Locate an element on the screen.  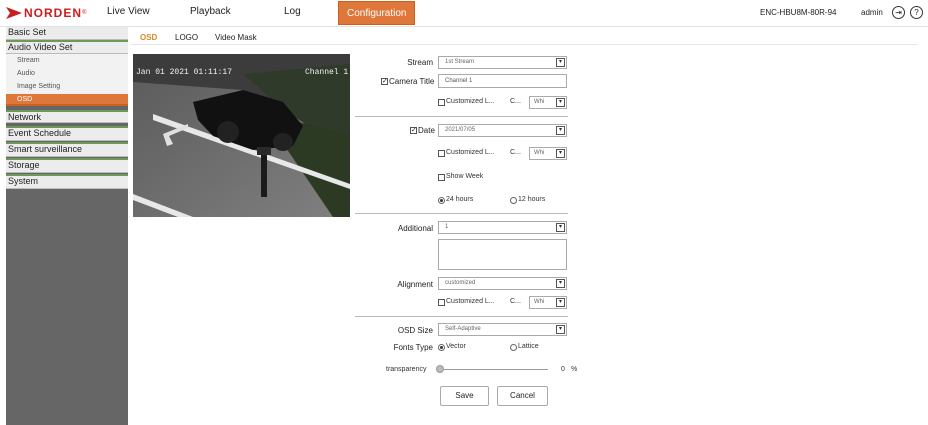
camera-title-input: Channel 1 is located at coordinates (502, 81).